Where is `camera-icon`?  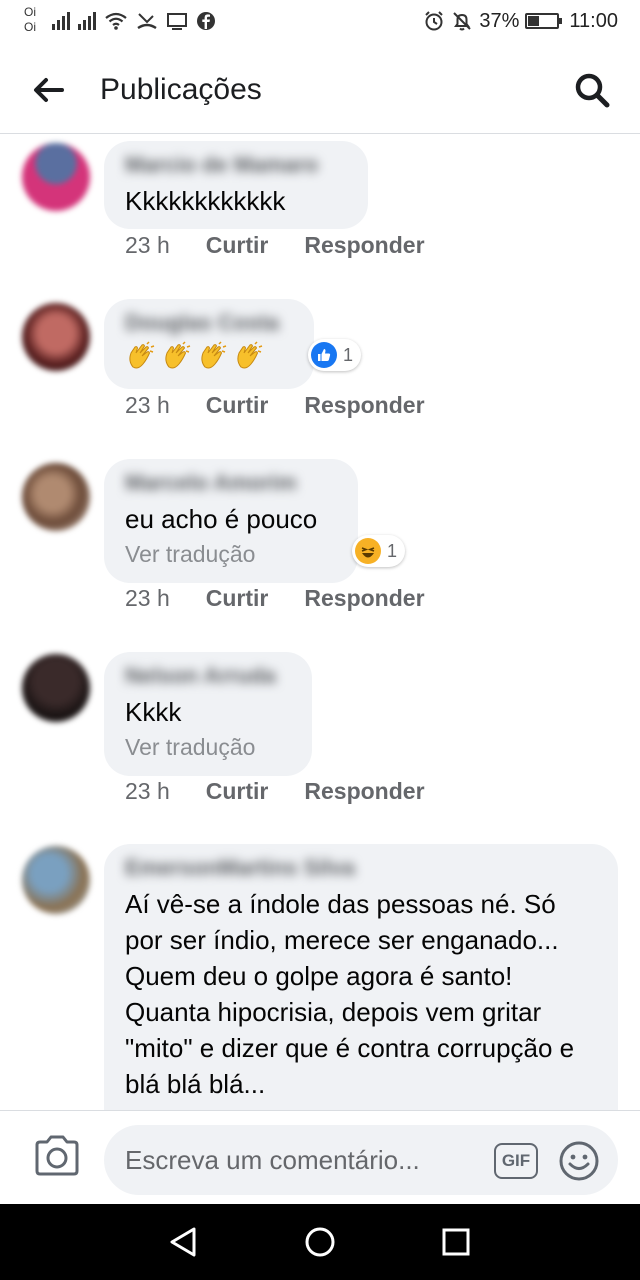
camera-icon is located at coordinates (57, 1155).